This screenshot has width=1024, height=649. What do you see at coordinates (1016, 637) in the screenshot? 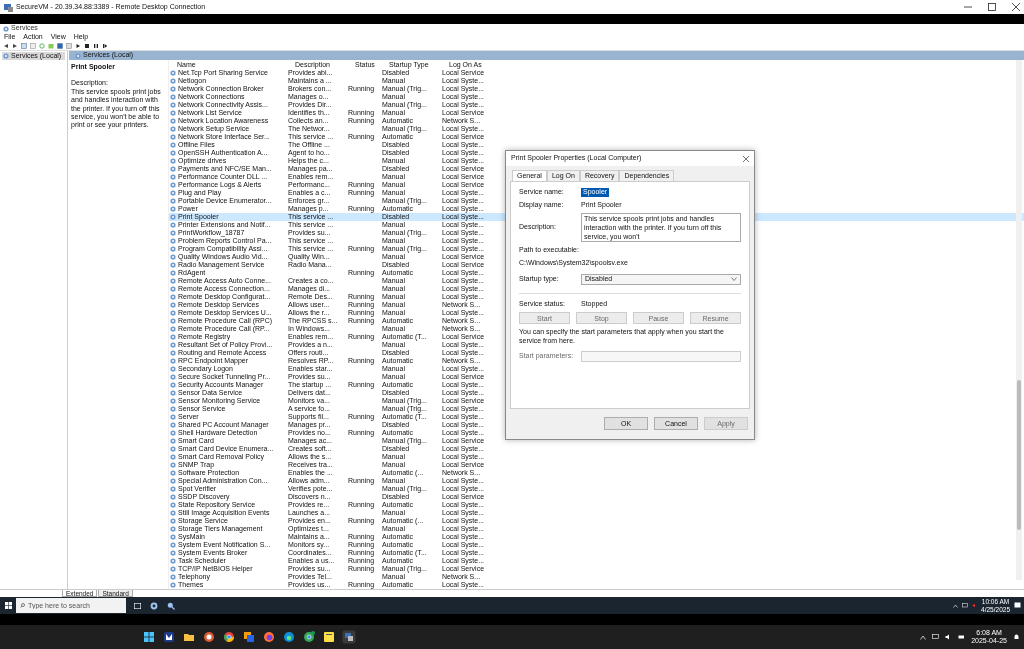
I see `notification-bell-icon` at bounding box center [1016, 637].